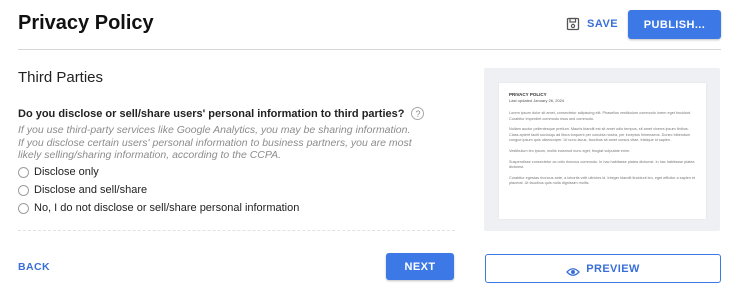 The width and height of the screenshot is (740, 300). I want to click on form-divider, so click(236, 230).